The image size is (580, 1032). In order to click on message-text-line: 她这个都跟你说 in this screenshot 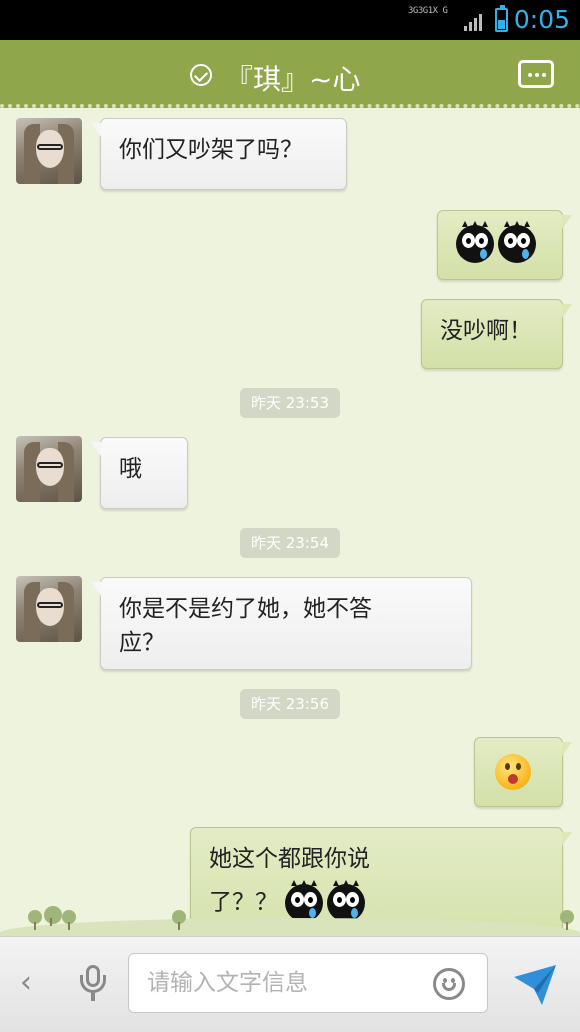, I will do `click(289, 859)`.